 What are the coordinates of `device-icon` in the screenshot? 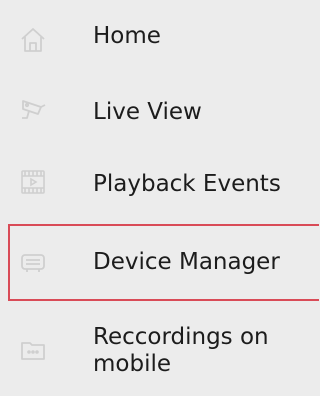 It's located at (33, 262).